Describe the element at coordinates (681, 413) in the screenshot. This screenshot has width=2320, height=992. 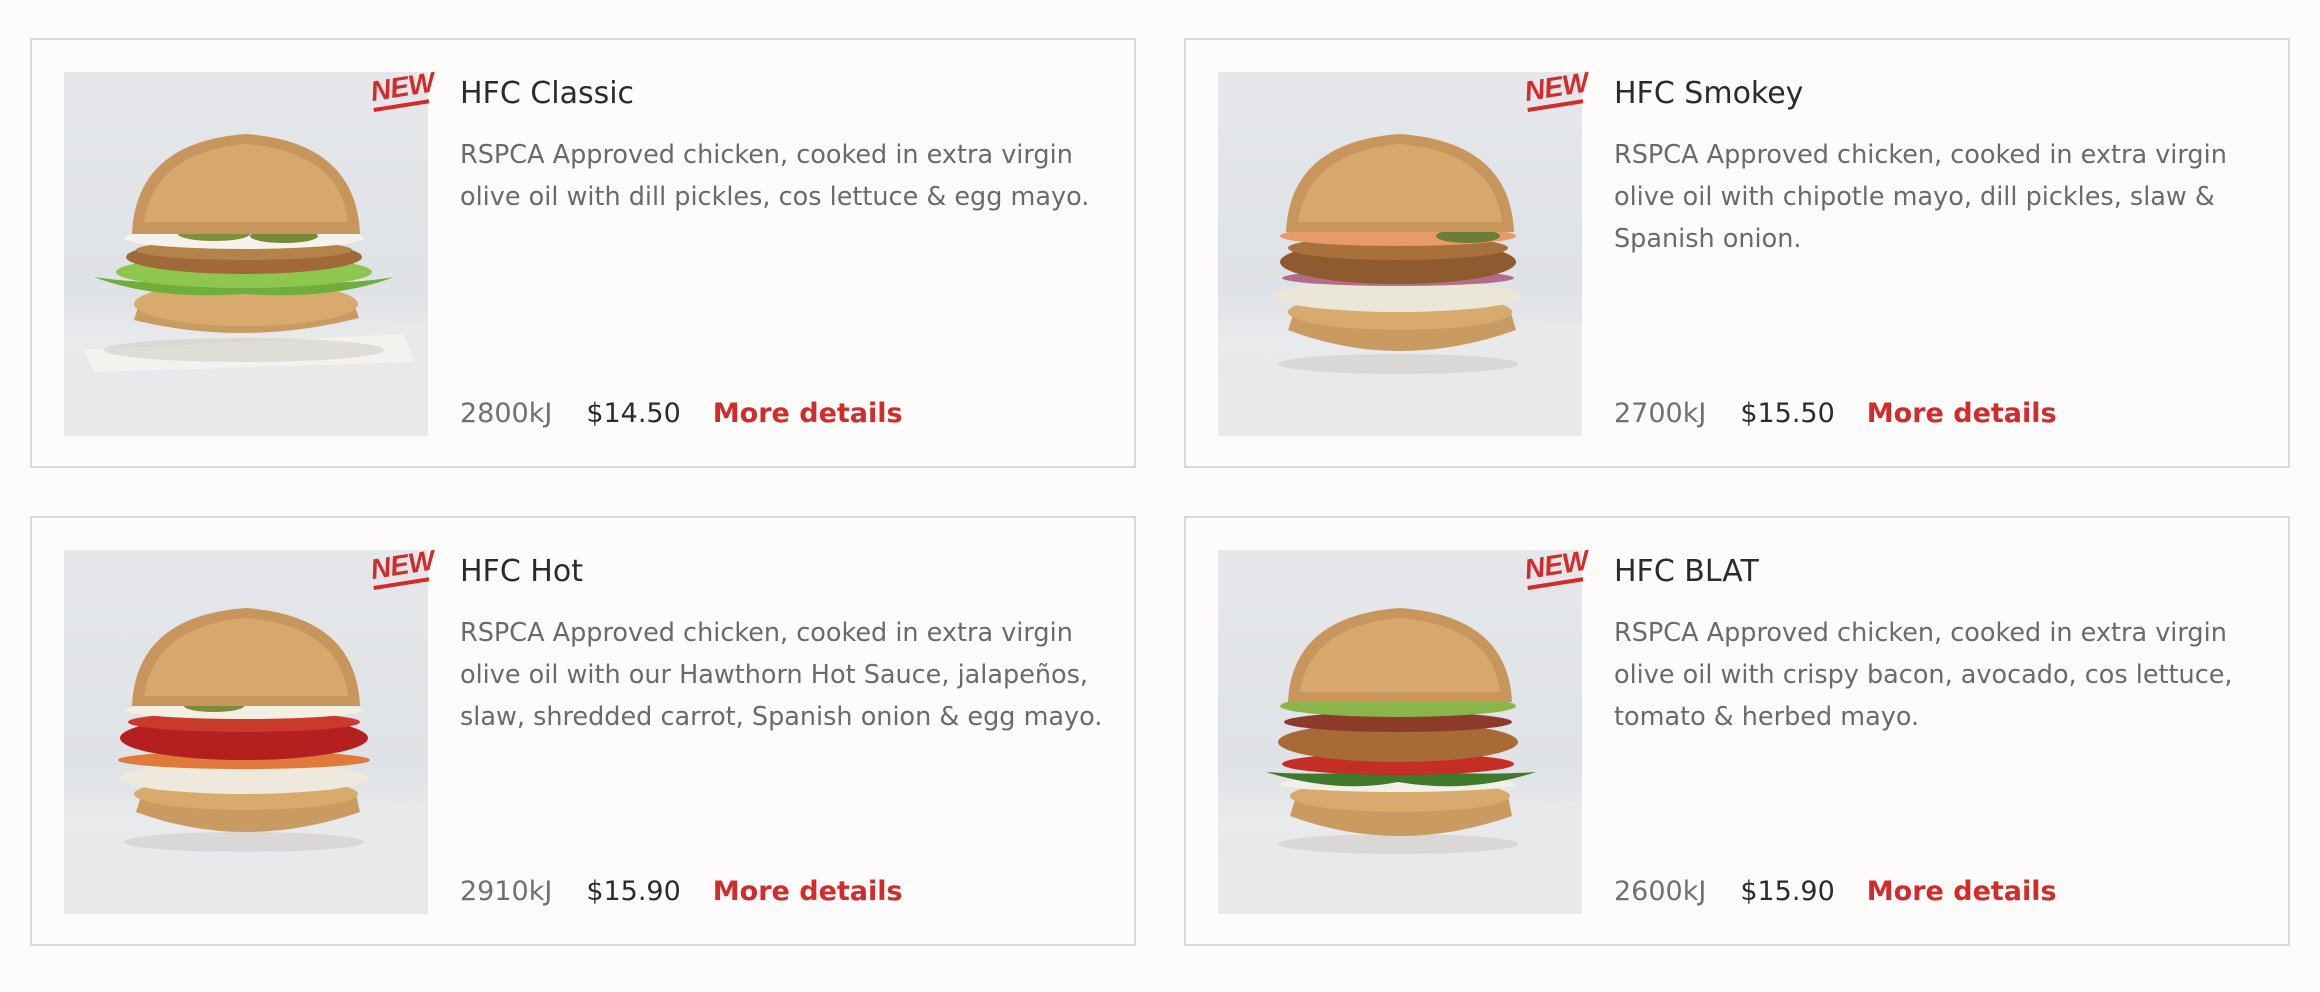
I see `item-meta: 2800kJ $14.50 More details` at that location.